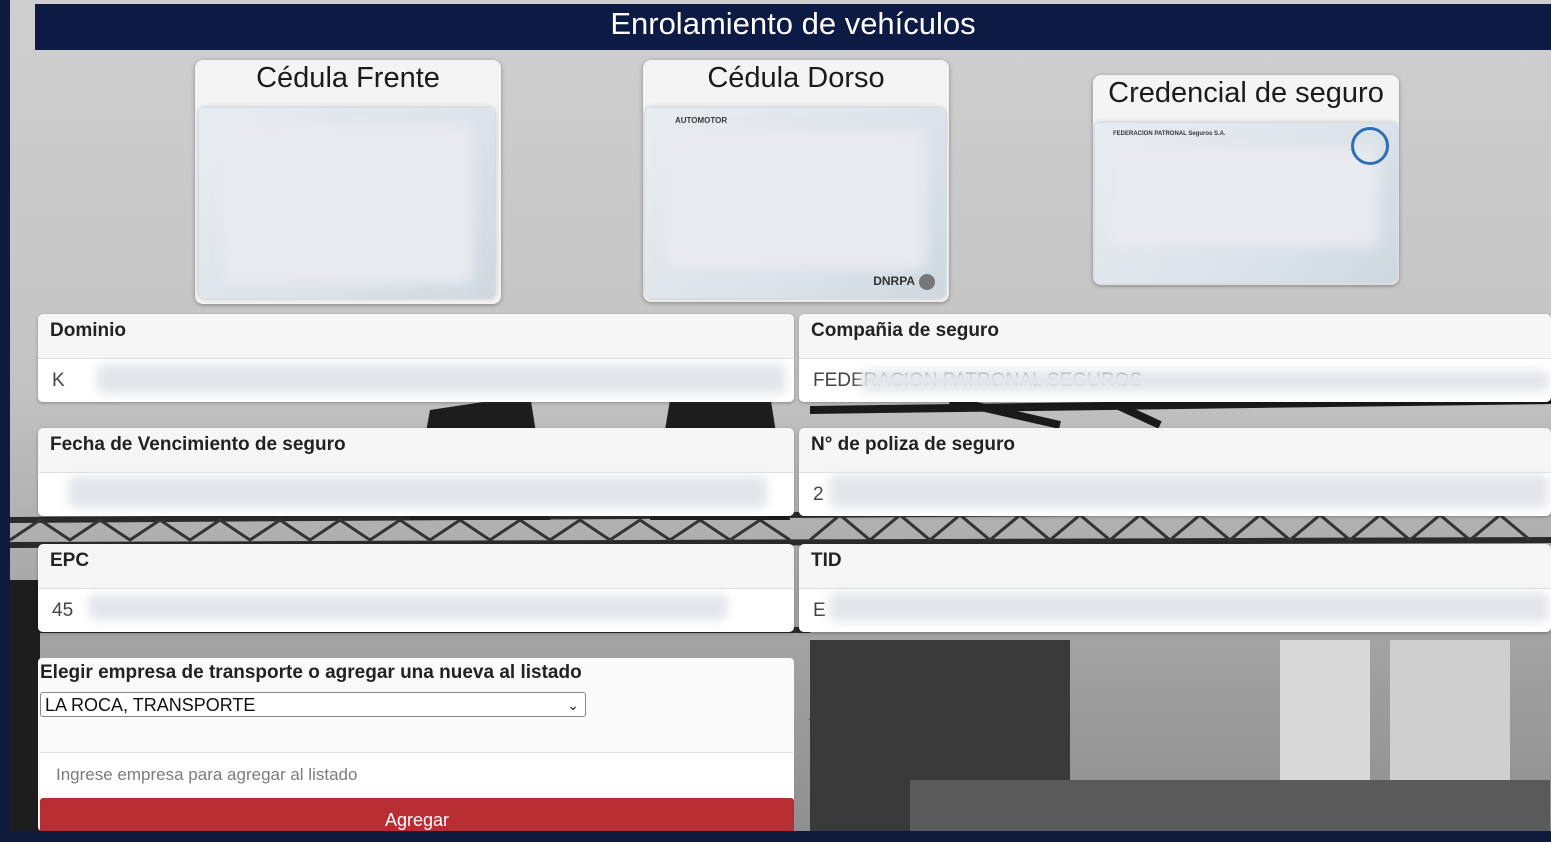 The height and width of the screenshot is (842, 1551). Describe the element at coordinates (416, 588) in the screenshot. I see `epc-field: EPC 45` at that location.